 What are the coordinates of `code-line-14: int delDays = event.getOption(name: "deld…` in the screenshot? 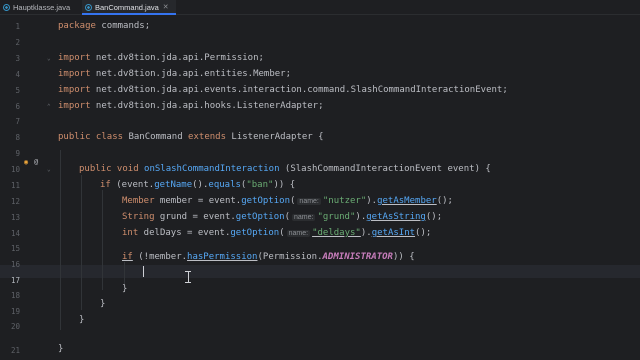 It's located at (276, 233).